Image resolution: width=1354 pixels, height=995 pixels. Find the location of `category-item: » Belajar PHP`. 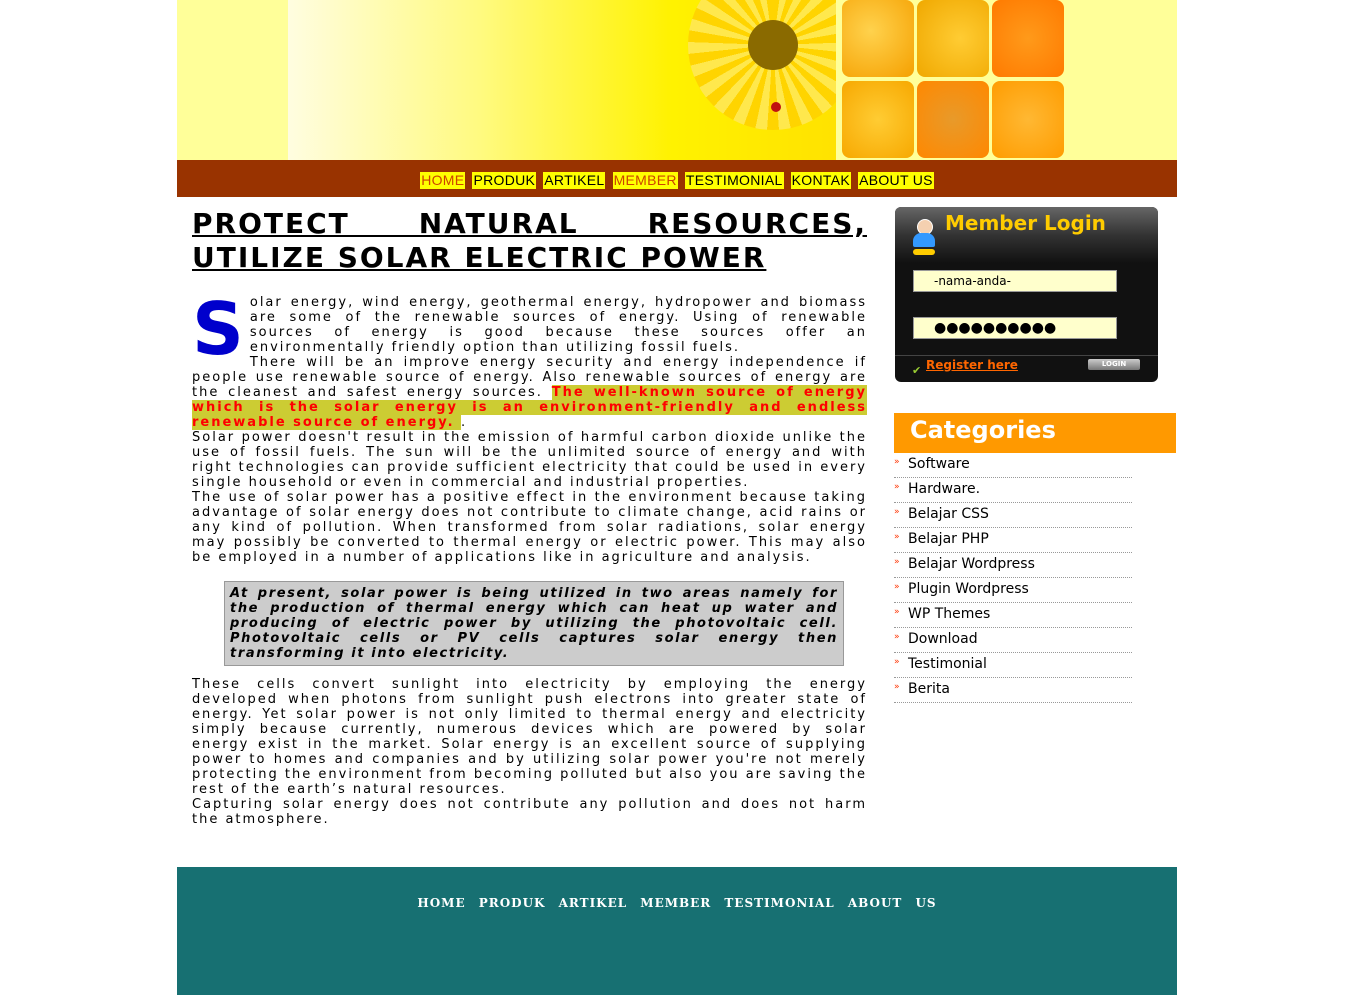

category-item: » Belajar PHP is located at coordinates (1013, 540).